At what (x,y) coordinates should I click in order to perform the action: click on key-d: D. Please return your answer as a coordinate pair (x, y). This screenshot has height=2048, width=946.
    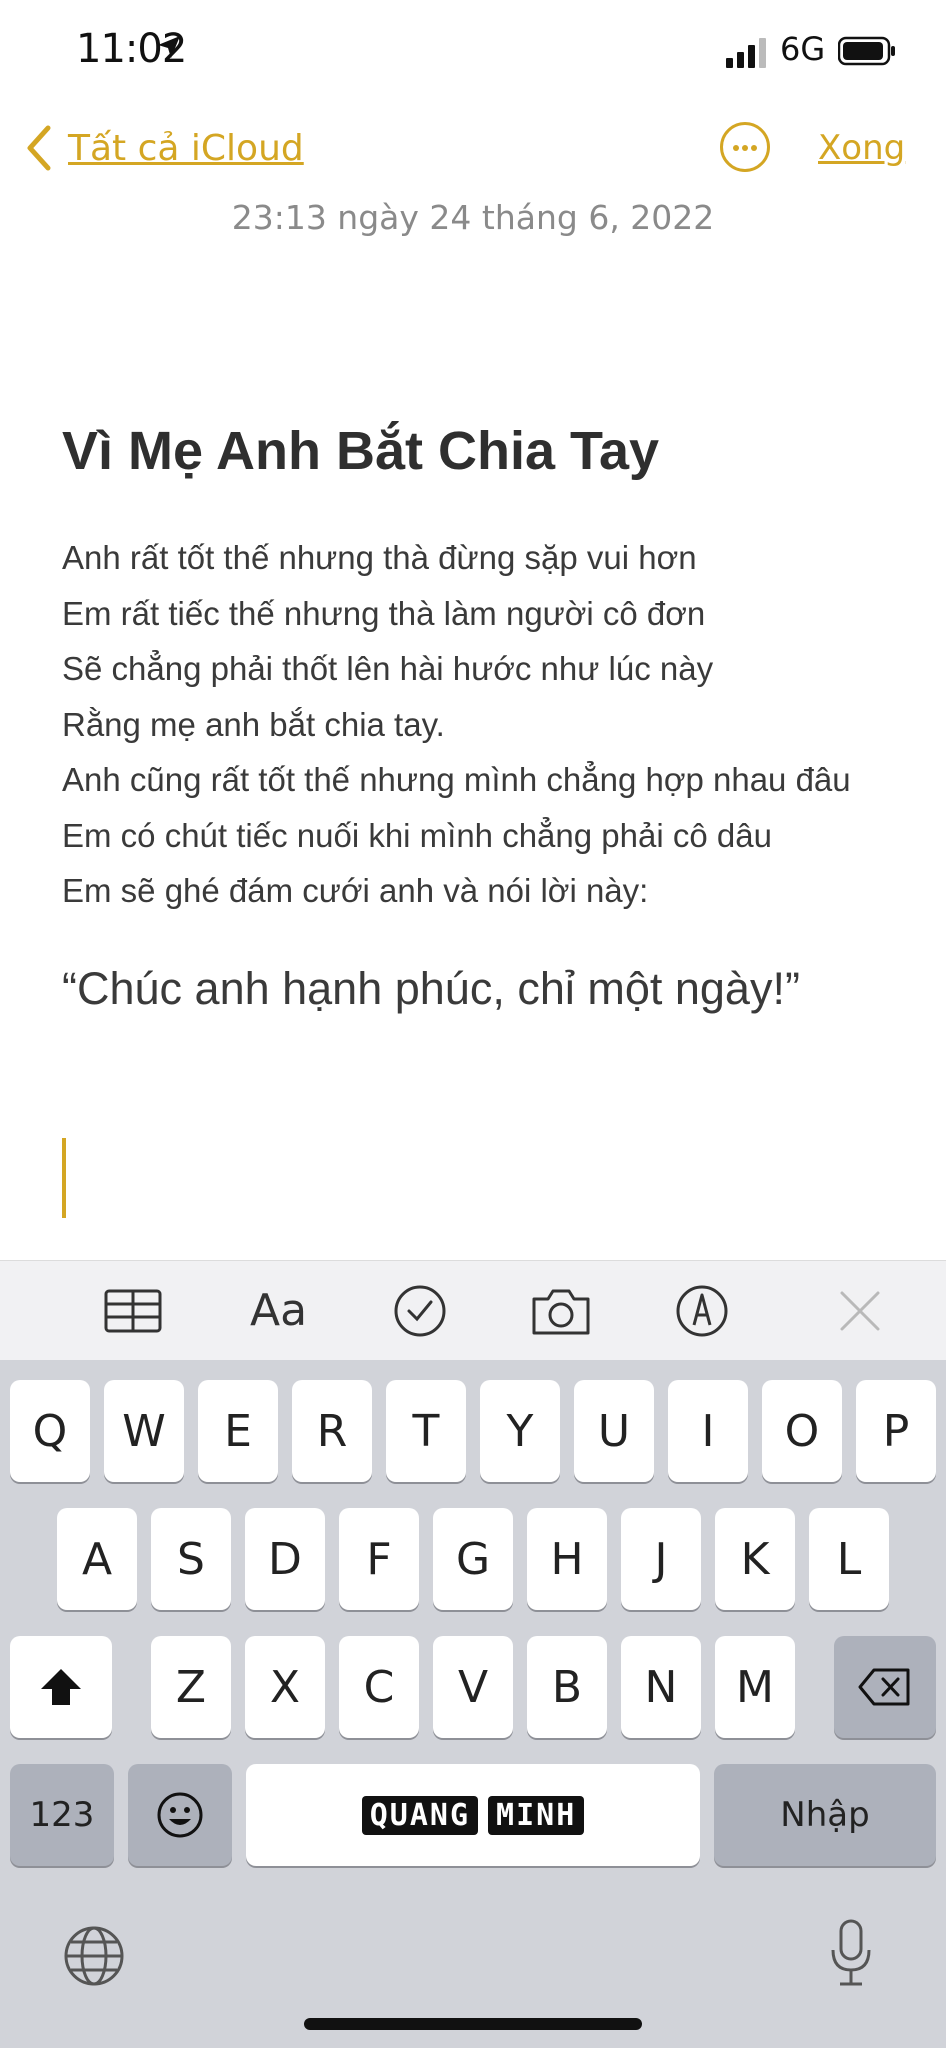
    Looking at the image, I should click on (285, 1559).